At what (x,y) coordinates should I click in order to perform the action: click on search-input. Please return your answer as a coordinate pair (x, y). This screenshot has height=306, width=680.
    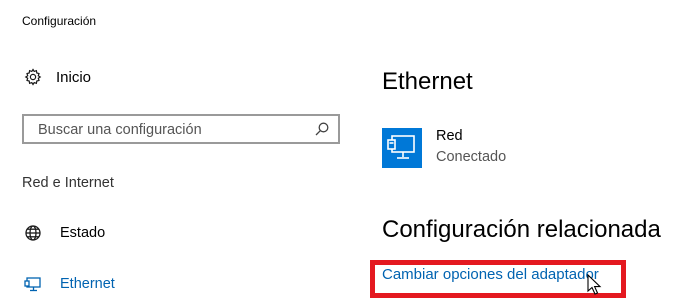
    Looking at the image, I should click on (168, 130).